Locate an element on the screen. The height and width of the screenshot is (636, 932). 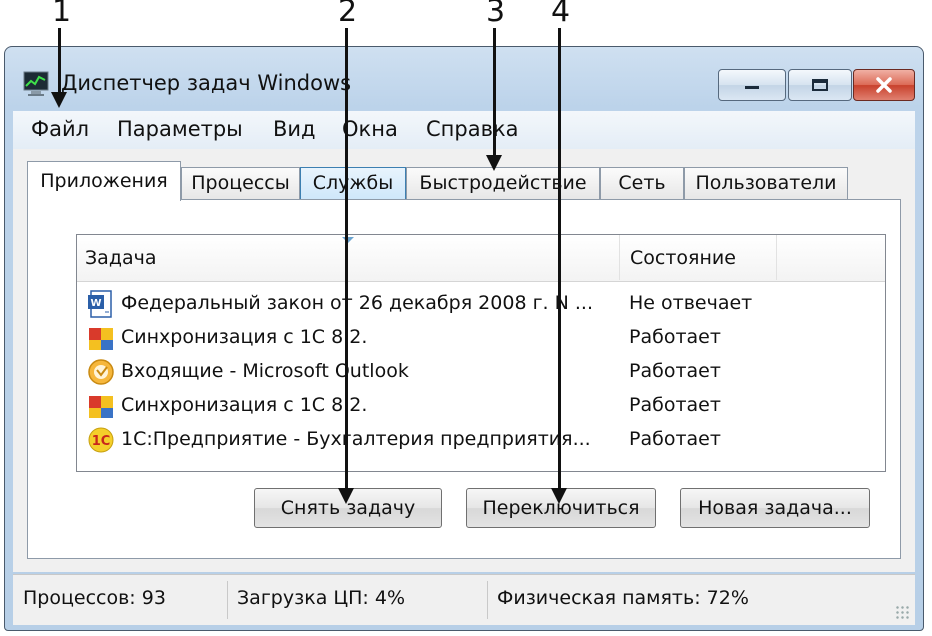
callout-2-line is located at coordinates (346, 260).